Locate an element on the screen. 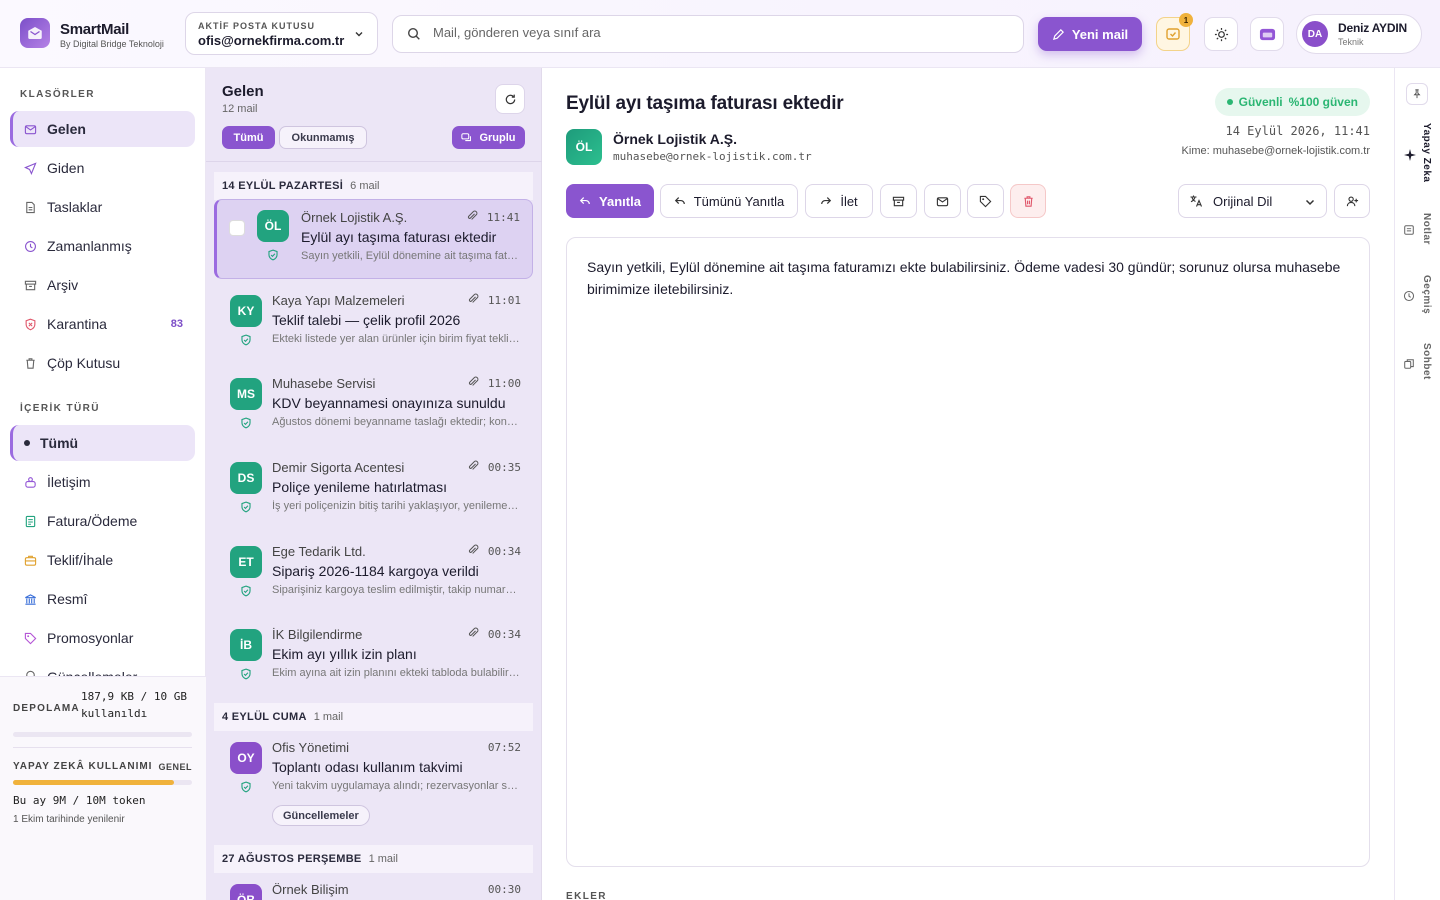  new-mail-button: Yeni mail is located at coordinates (1090, 34).